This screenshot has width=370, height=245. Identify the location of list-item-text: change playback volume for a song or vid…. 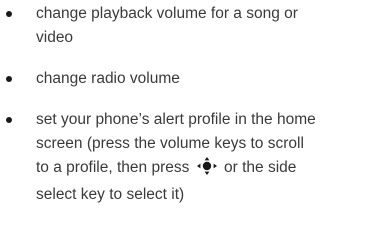
(167, 25).